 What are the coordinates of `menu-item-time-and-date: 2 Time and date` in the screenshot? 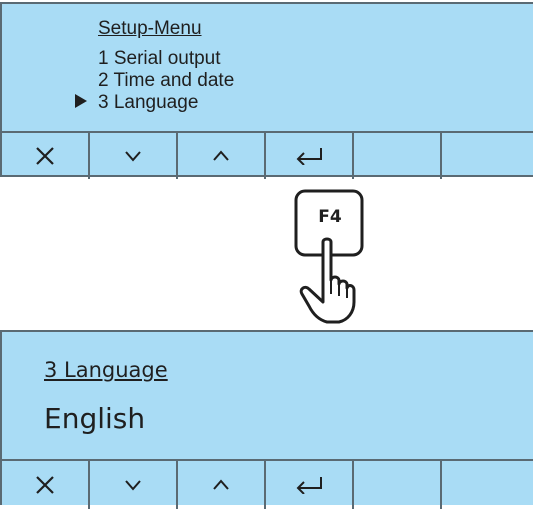 It's located at (166, 81).